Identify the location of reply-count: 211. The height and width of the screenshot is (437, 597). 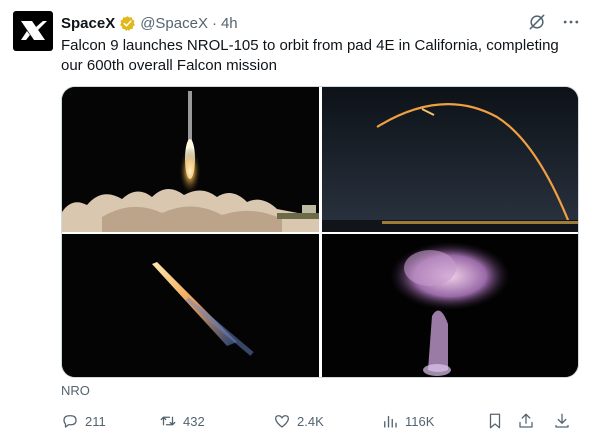
(95, 421).